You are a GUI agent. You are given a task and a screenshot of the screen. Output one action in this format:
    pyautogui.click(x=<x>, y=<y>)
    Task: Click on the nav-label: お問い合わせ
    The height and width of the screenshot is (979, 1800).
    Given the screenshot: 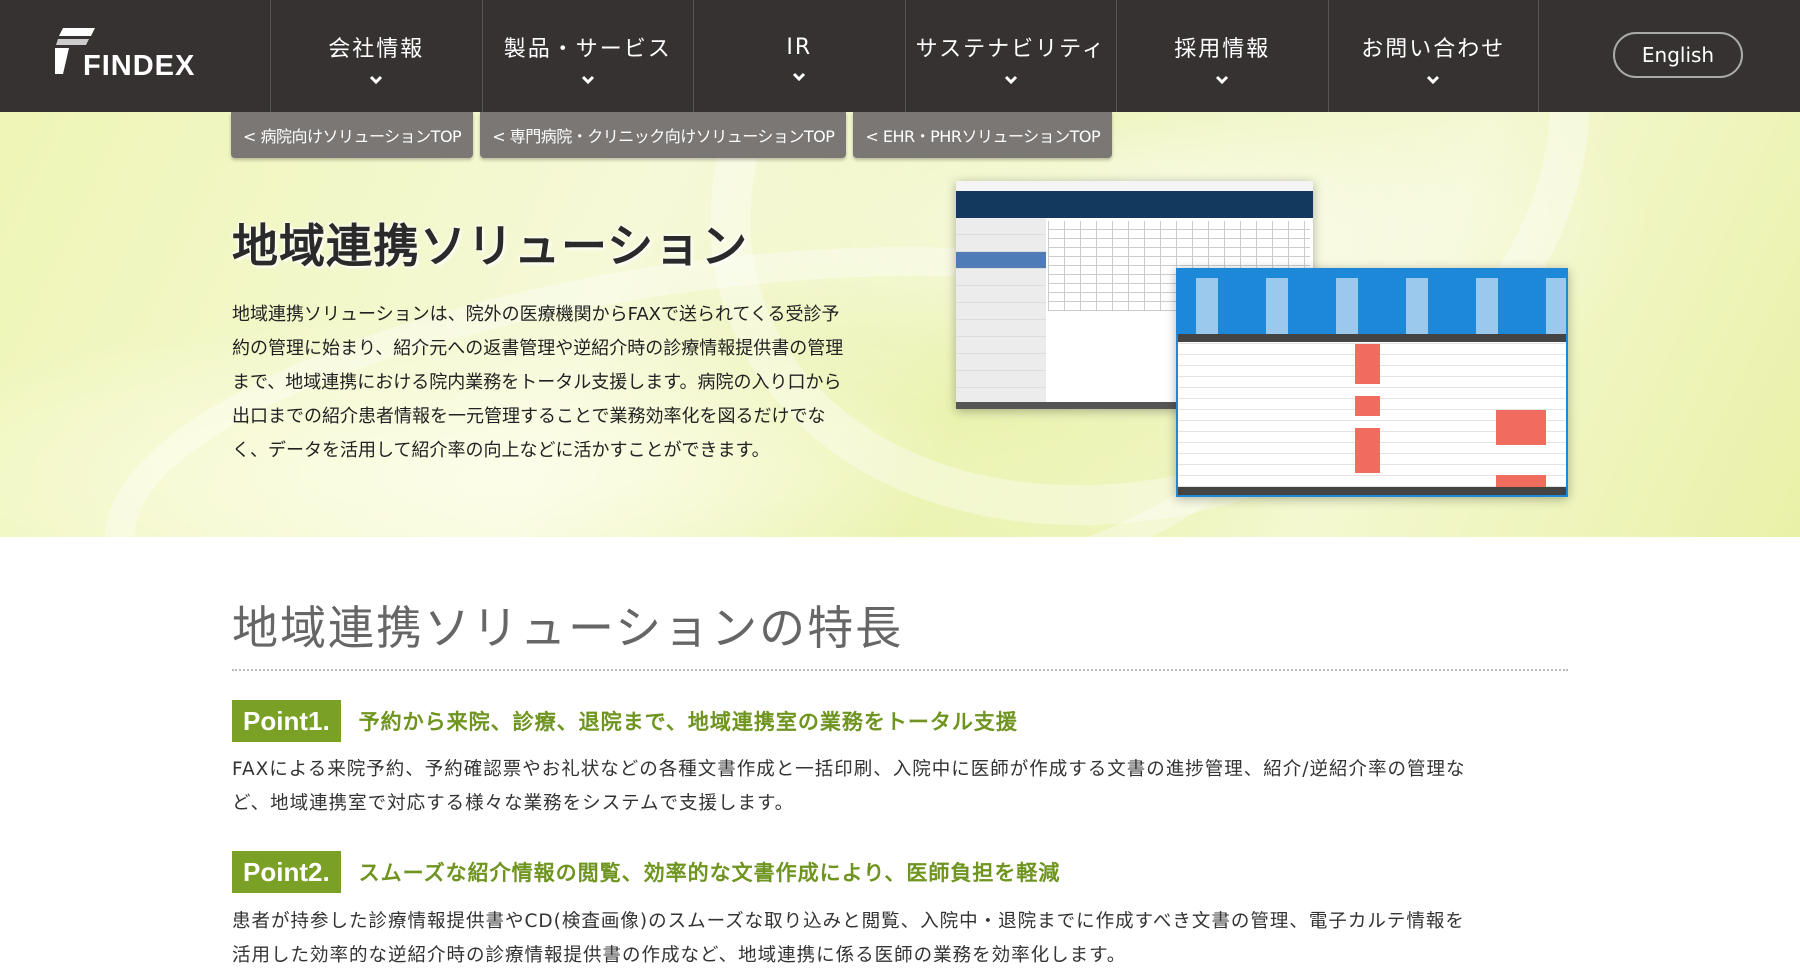 What is the action you would take?
    pyautogui.click(x=1433, y=49)
    